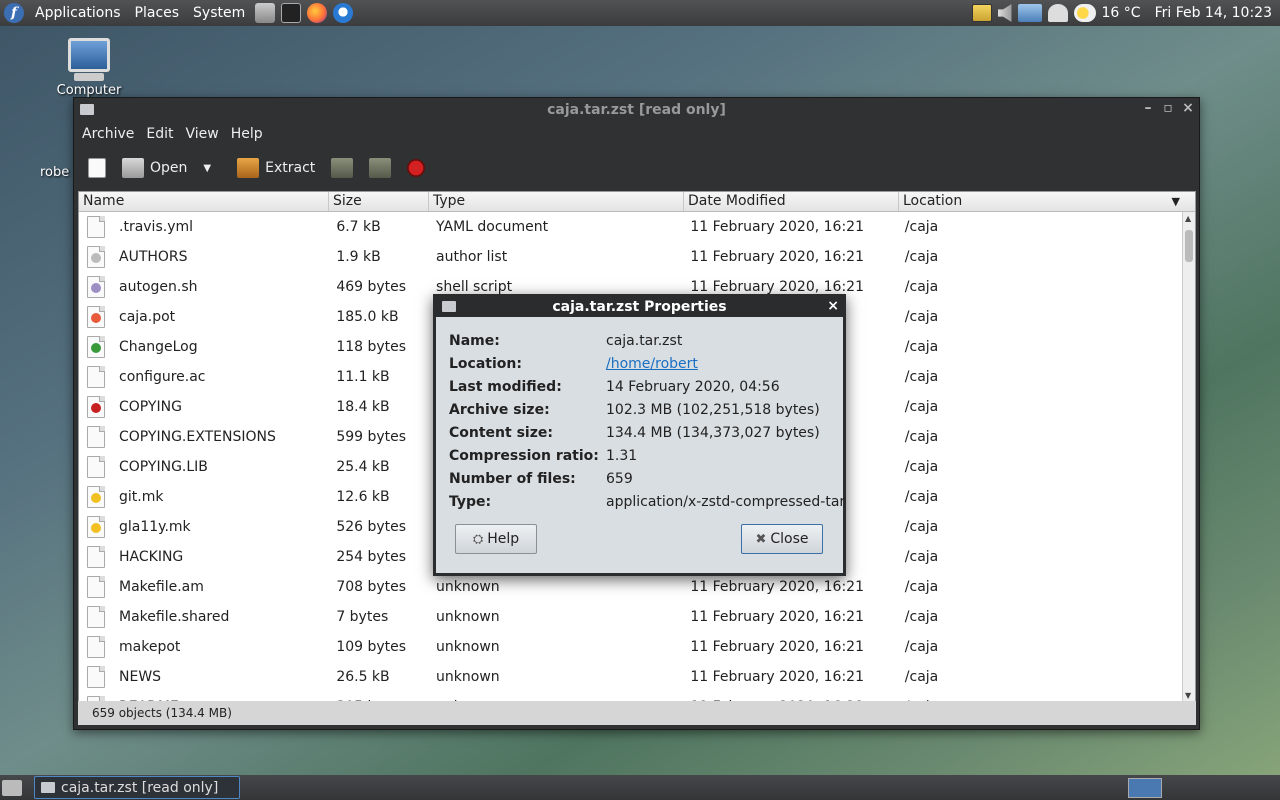 Image resolution: width=1280 pixels, height=800 pixels. What do you see at coordinates (791, 201) in the screenshot?
I see `column-date-header: Date Modified` at bounding box center [791, 201].